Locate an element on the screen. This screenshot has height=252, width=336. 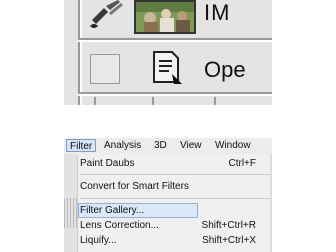
menu-item-paint-daubs: Paint Daubs Ctrl+F is located at coordinates (175, 164).